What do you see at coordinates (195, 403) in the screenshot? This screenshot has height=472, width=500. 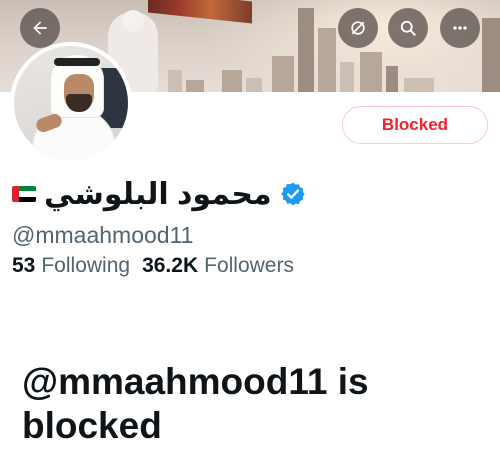 I see `blocked-notice-title: @mmaahmood11 is blocked` at bounding box center [195, 403].